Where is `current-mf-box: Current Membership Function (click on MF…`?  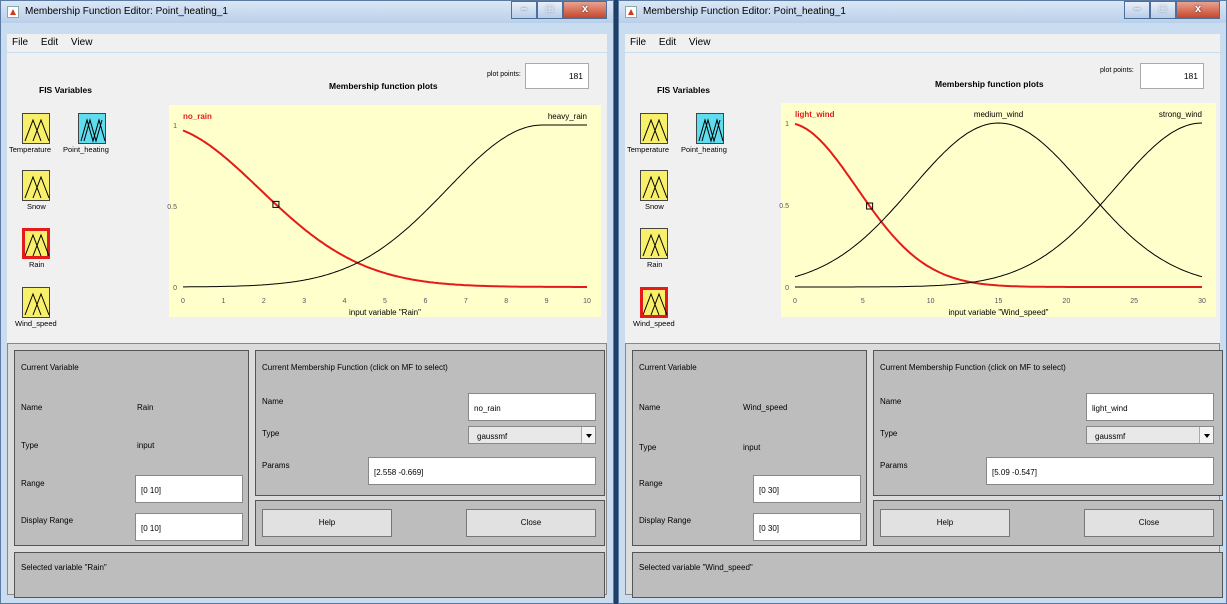 current-mf-box: Current Membership Function (click on MF… is located at coordinates (430, 423).